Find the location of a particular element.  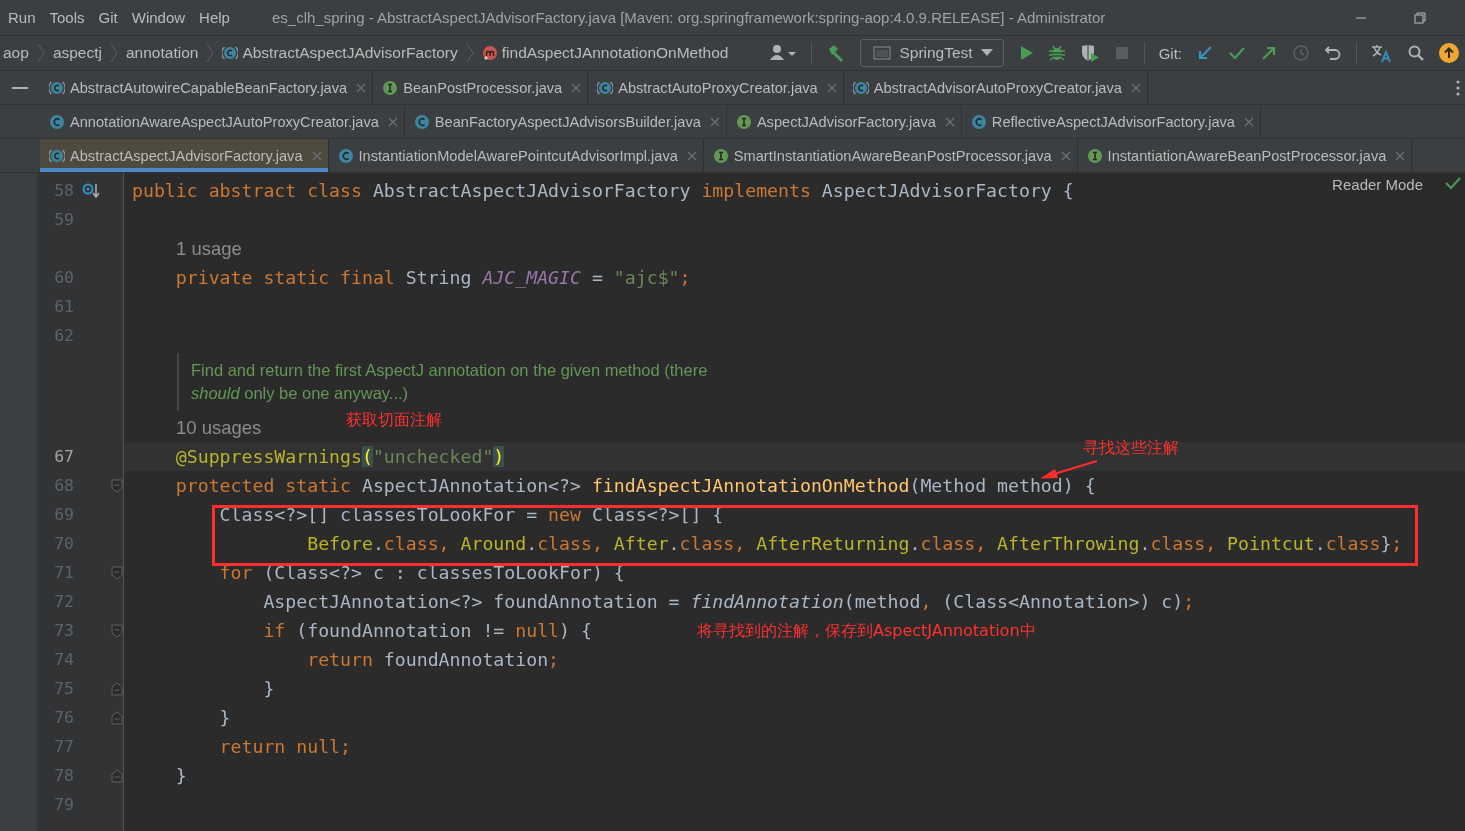

update-arrow-icon is located at coordinates (1205, 53).